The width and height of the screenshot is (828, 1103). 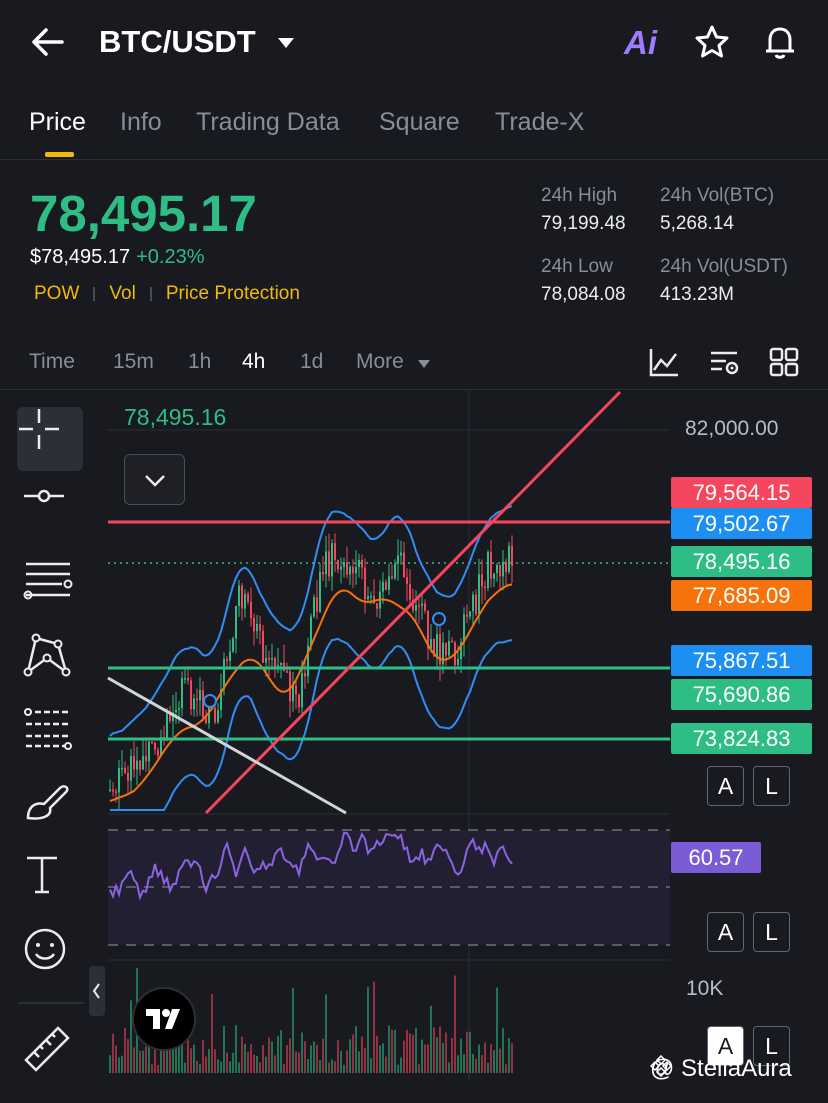 What do you see at coordinates (712, 42) in the screenshot?
I see `favorite-star-icon` at bounding box center [712, 42].